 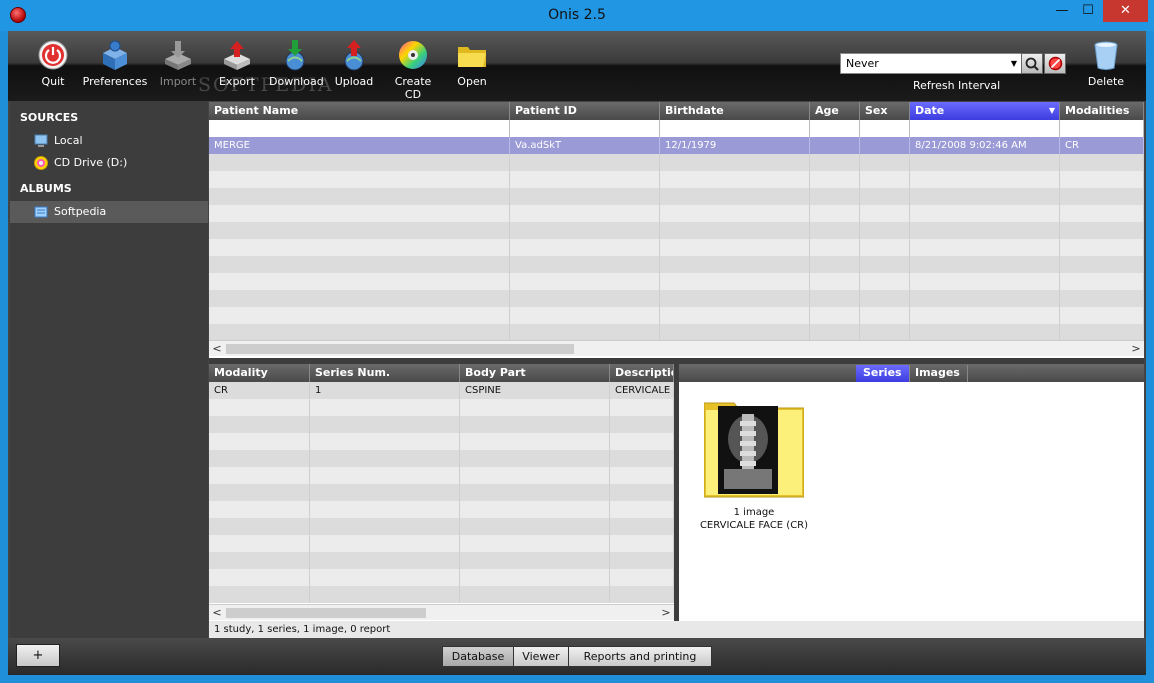 I want to click on tab-reports: Reports and printing, so click(x=640, y=656).